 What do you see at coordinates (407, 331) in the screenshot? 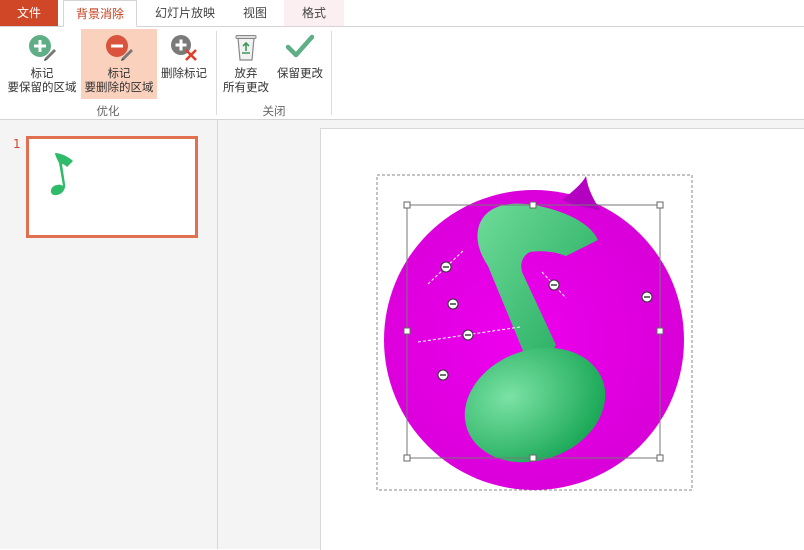
I see `resize-handle-left` at bounding box center [407, 331].